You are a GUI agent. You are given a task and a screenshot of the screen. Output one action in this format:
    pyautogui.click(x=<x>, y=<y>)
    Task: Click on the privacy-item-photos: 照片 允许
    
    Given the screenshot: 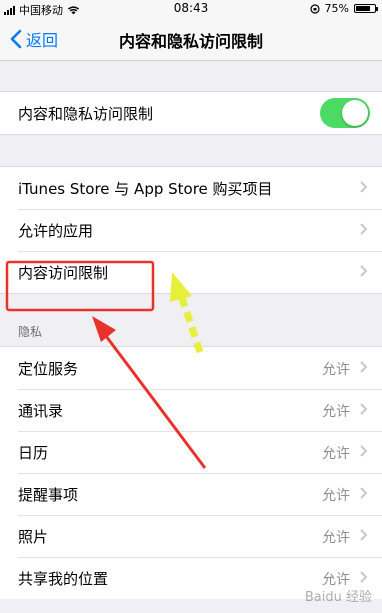 What is the action you would take?
    pyautogui.click(x=191, y=536)
    